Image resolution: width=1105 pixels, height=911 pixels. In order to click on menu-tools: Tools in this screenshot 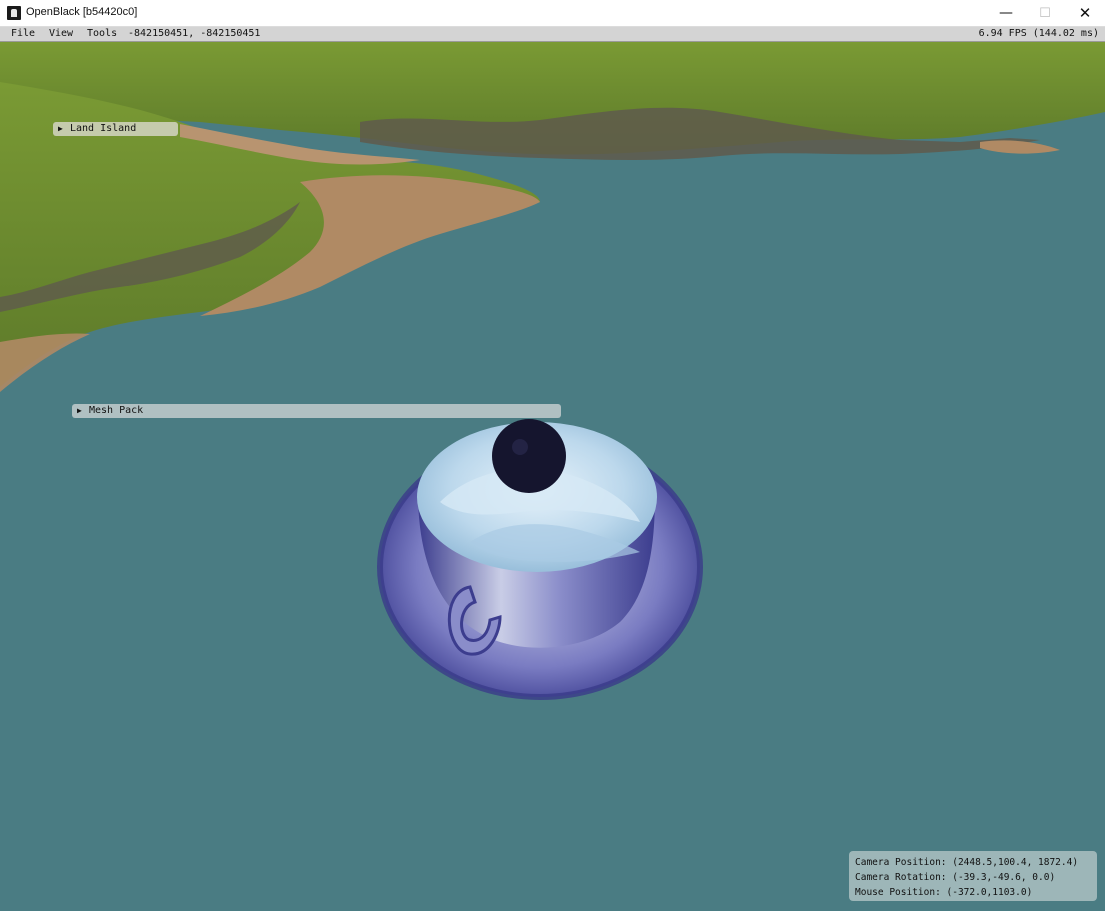, I will do `click(102, 33)`.